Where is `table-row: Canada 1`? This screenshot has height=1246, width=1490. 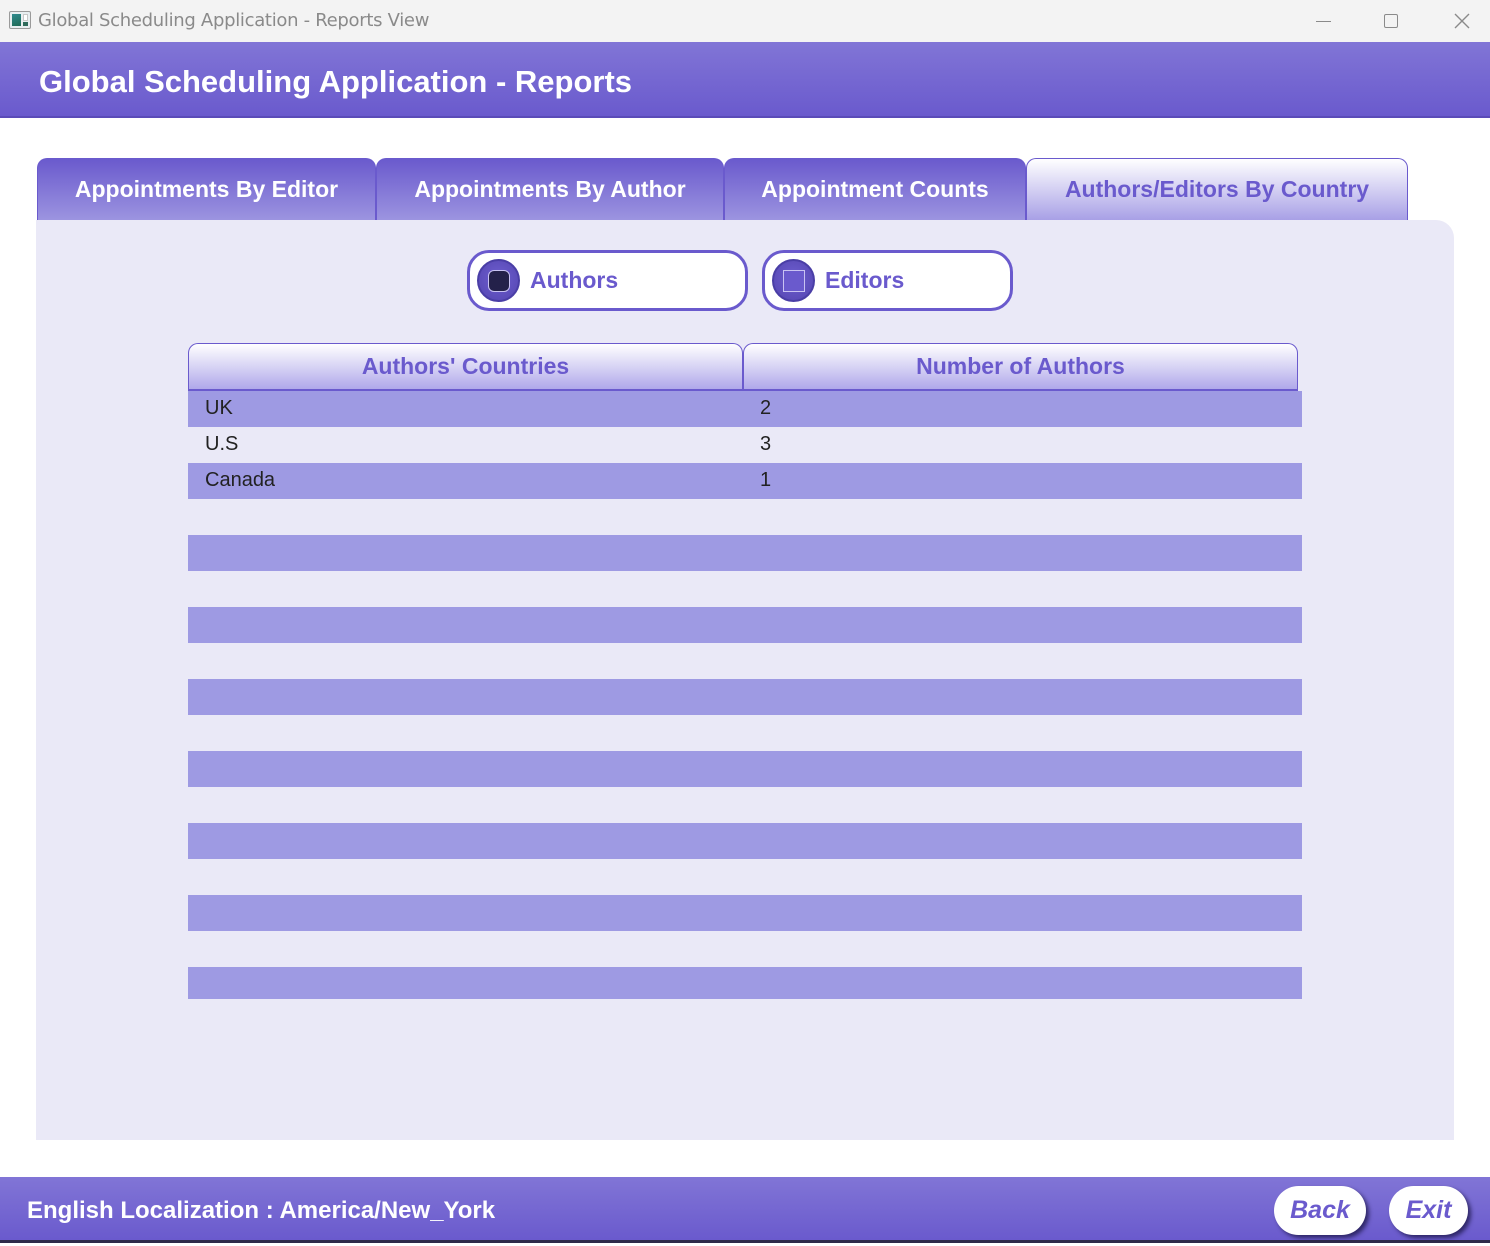
table-row: Canada 1 is located at coordinates (745, 481).